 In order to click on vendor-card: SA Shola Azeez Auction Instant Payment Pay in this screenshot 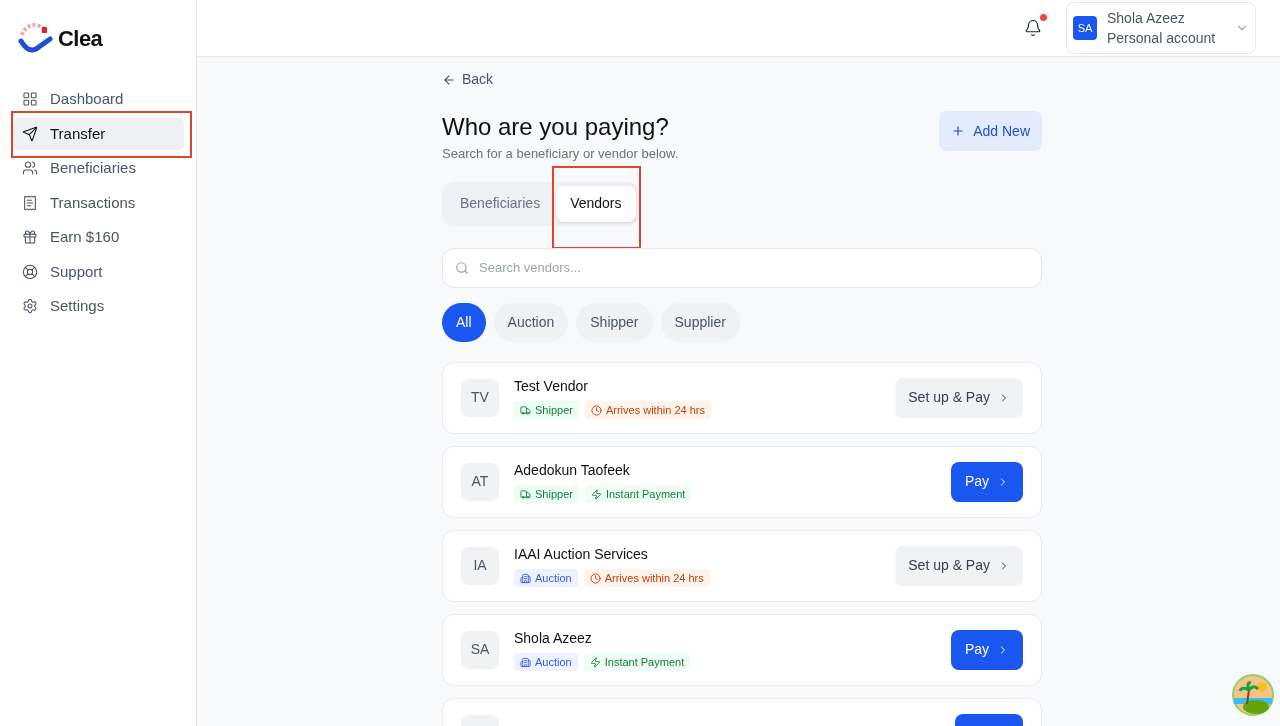, I will do `click(742, 649)`.